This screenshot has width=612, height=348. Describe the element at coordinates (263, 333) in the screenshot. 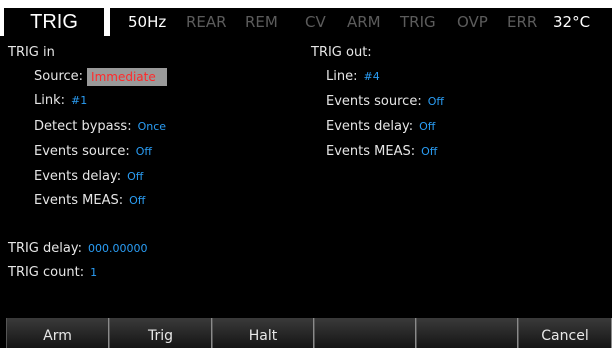

I see `softkey-halt-button: Halt` at that location.